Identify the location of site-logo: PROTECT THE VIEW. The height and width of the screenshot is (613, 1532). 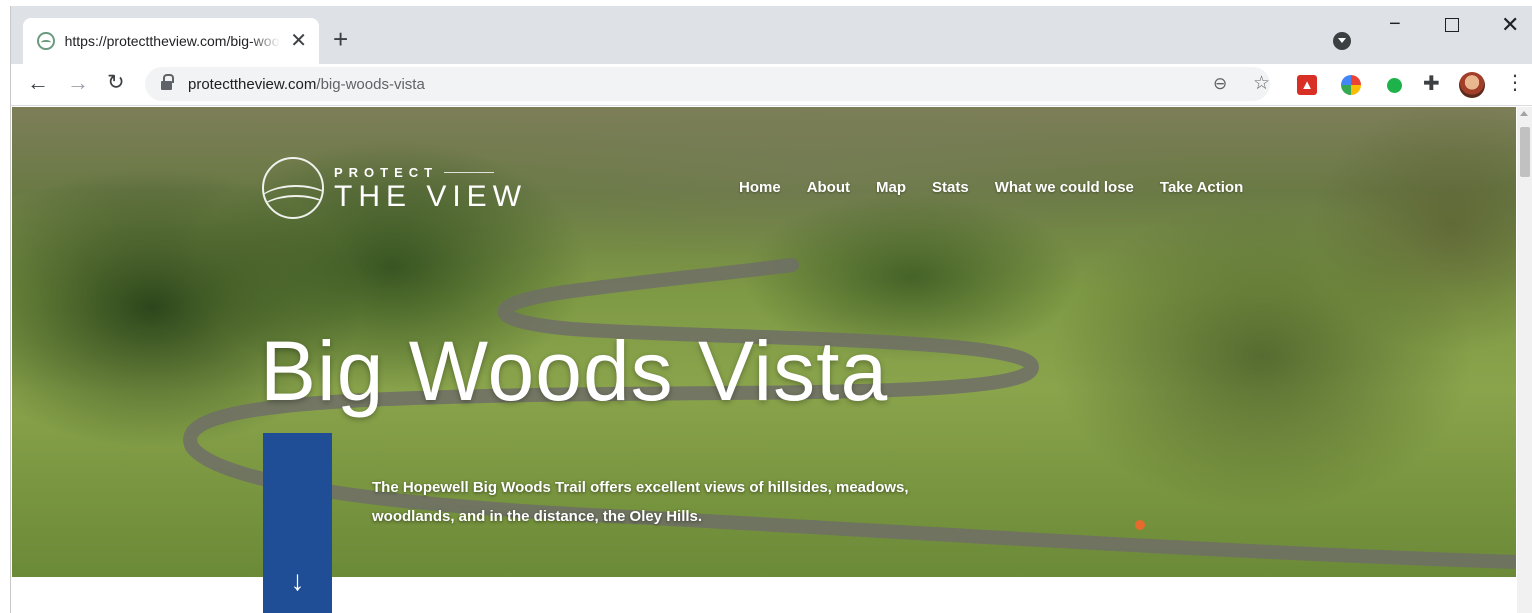
(394, 188).